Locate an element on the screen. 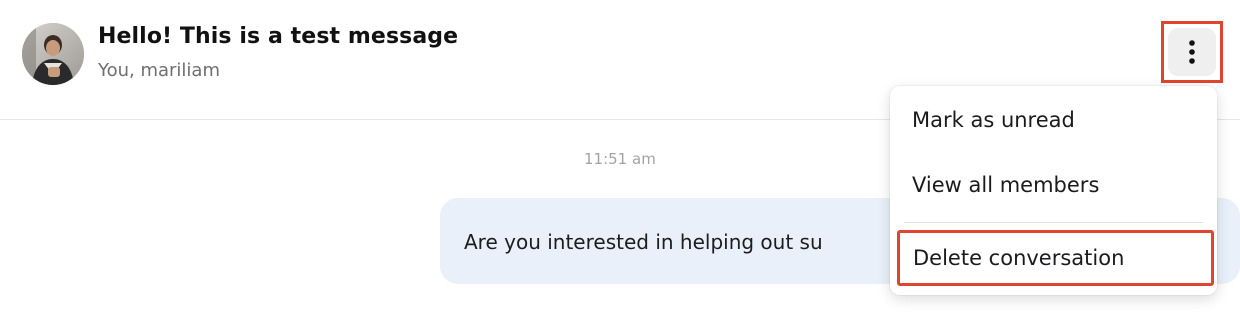 The width and height of the screenshot is (1240, 322). message-timestamp: 11:51 am is located at coordinates (620, 159).